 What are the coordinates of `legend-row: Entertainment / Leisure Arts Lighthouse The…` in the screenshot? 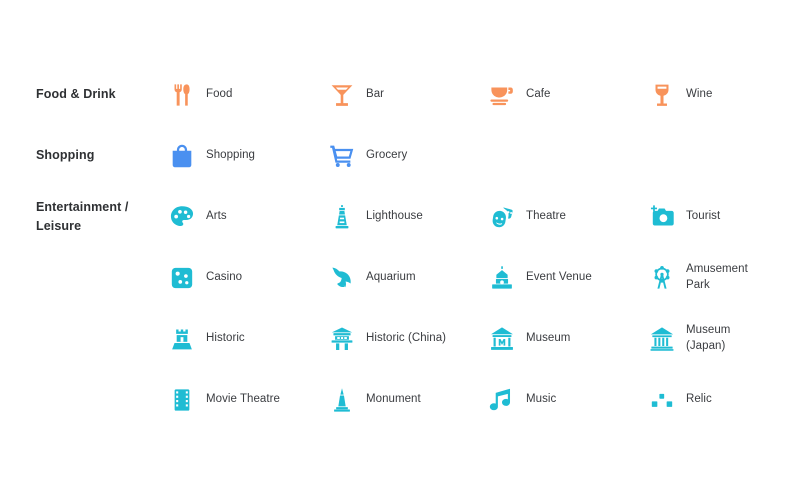 It's located at (400, 216).